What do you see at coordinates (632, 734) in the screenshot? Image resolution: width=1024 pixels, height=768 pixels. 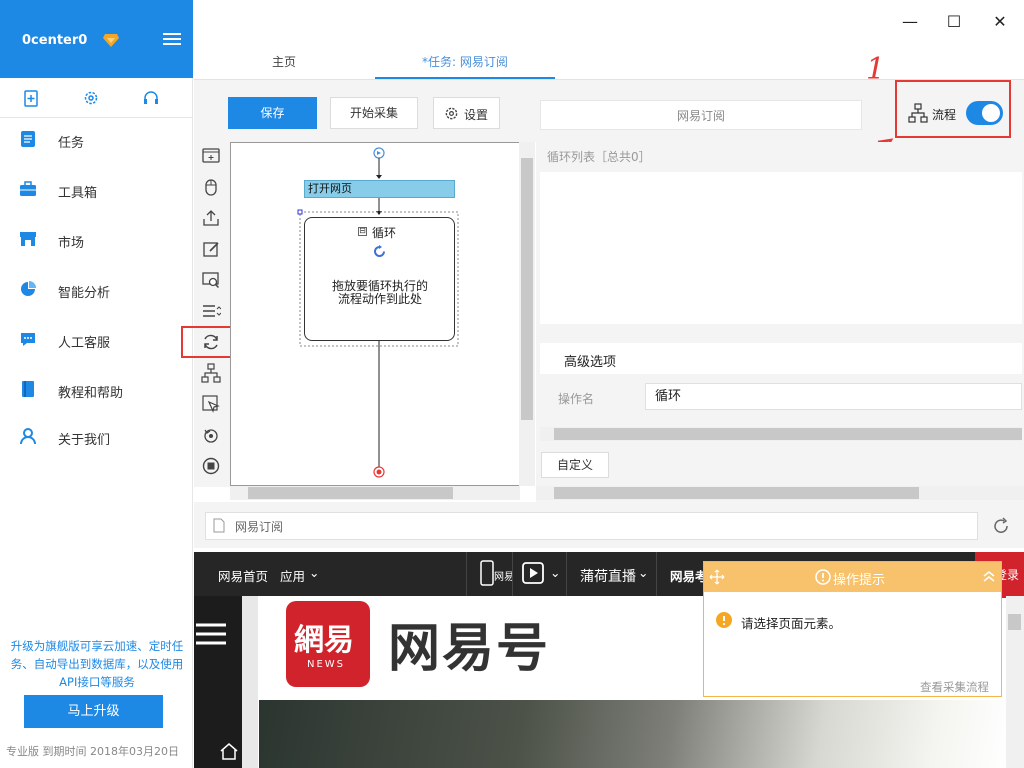 I see `web-hero-image` at bounding box center [632, 734].